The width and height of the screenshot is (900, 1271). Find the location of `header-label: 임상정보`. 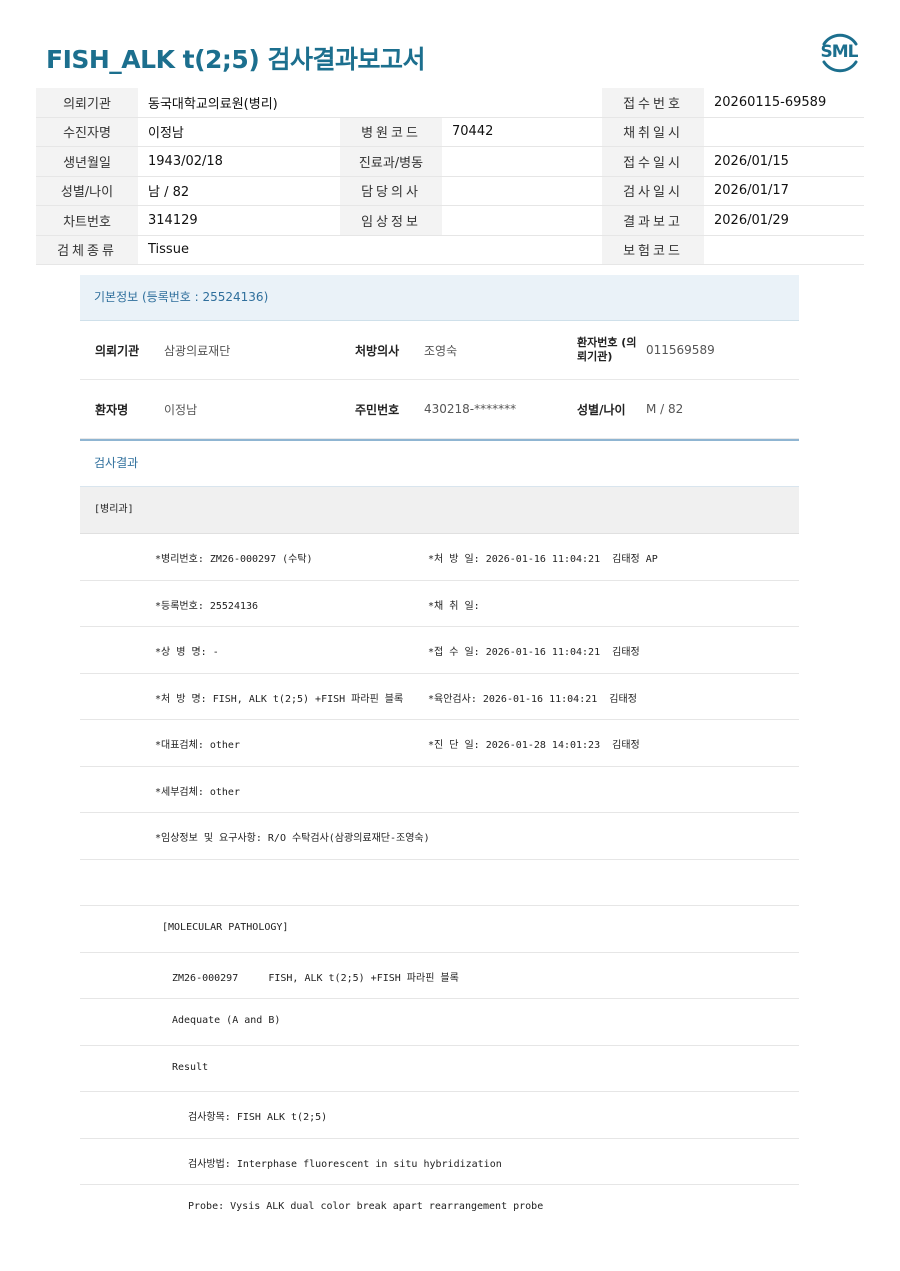

header-label: 임상정보 is located at coordinates (391, 220).